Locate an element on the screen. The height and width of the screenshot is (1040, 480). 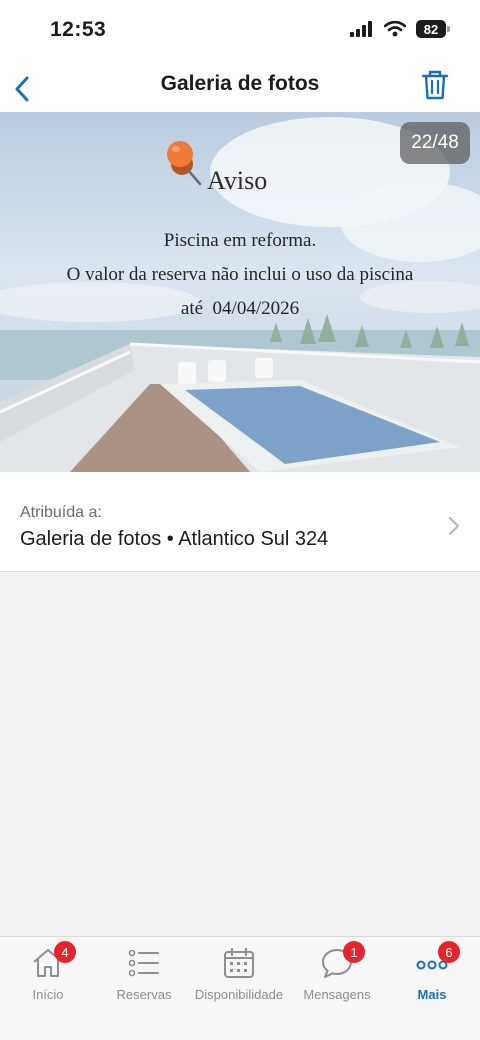
battery-level: 82 is located at coordinates (431, 29).